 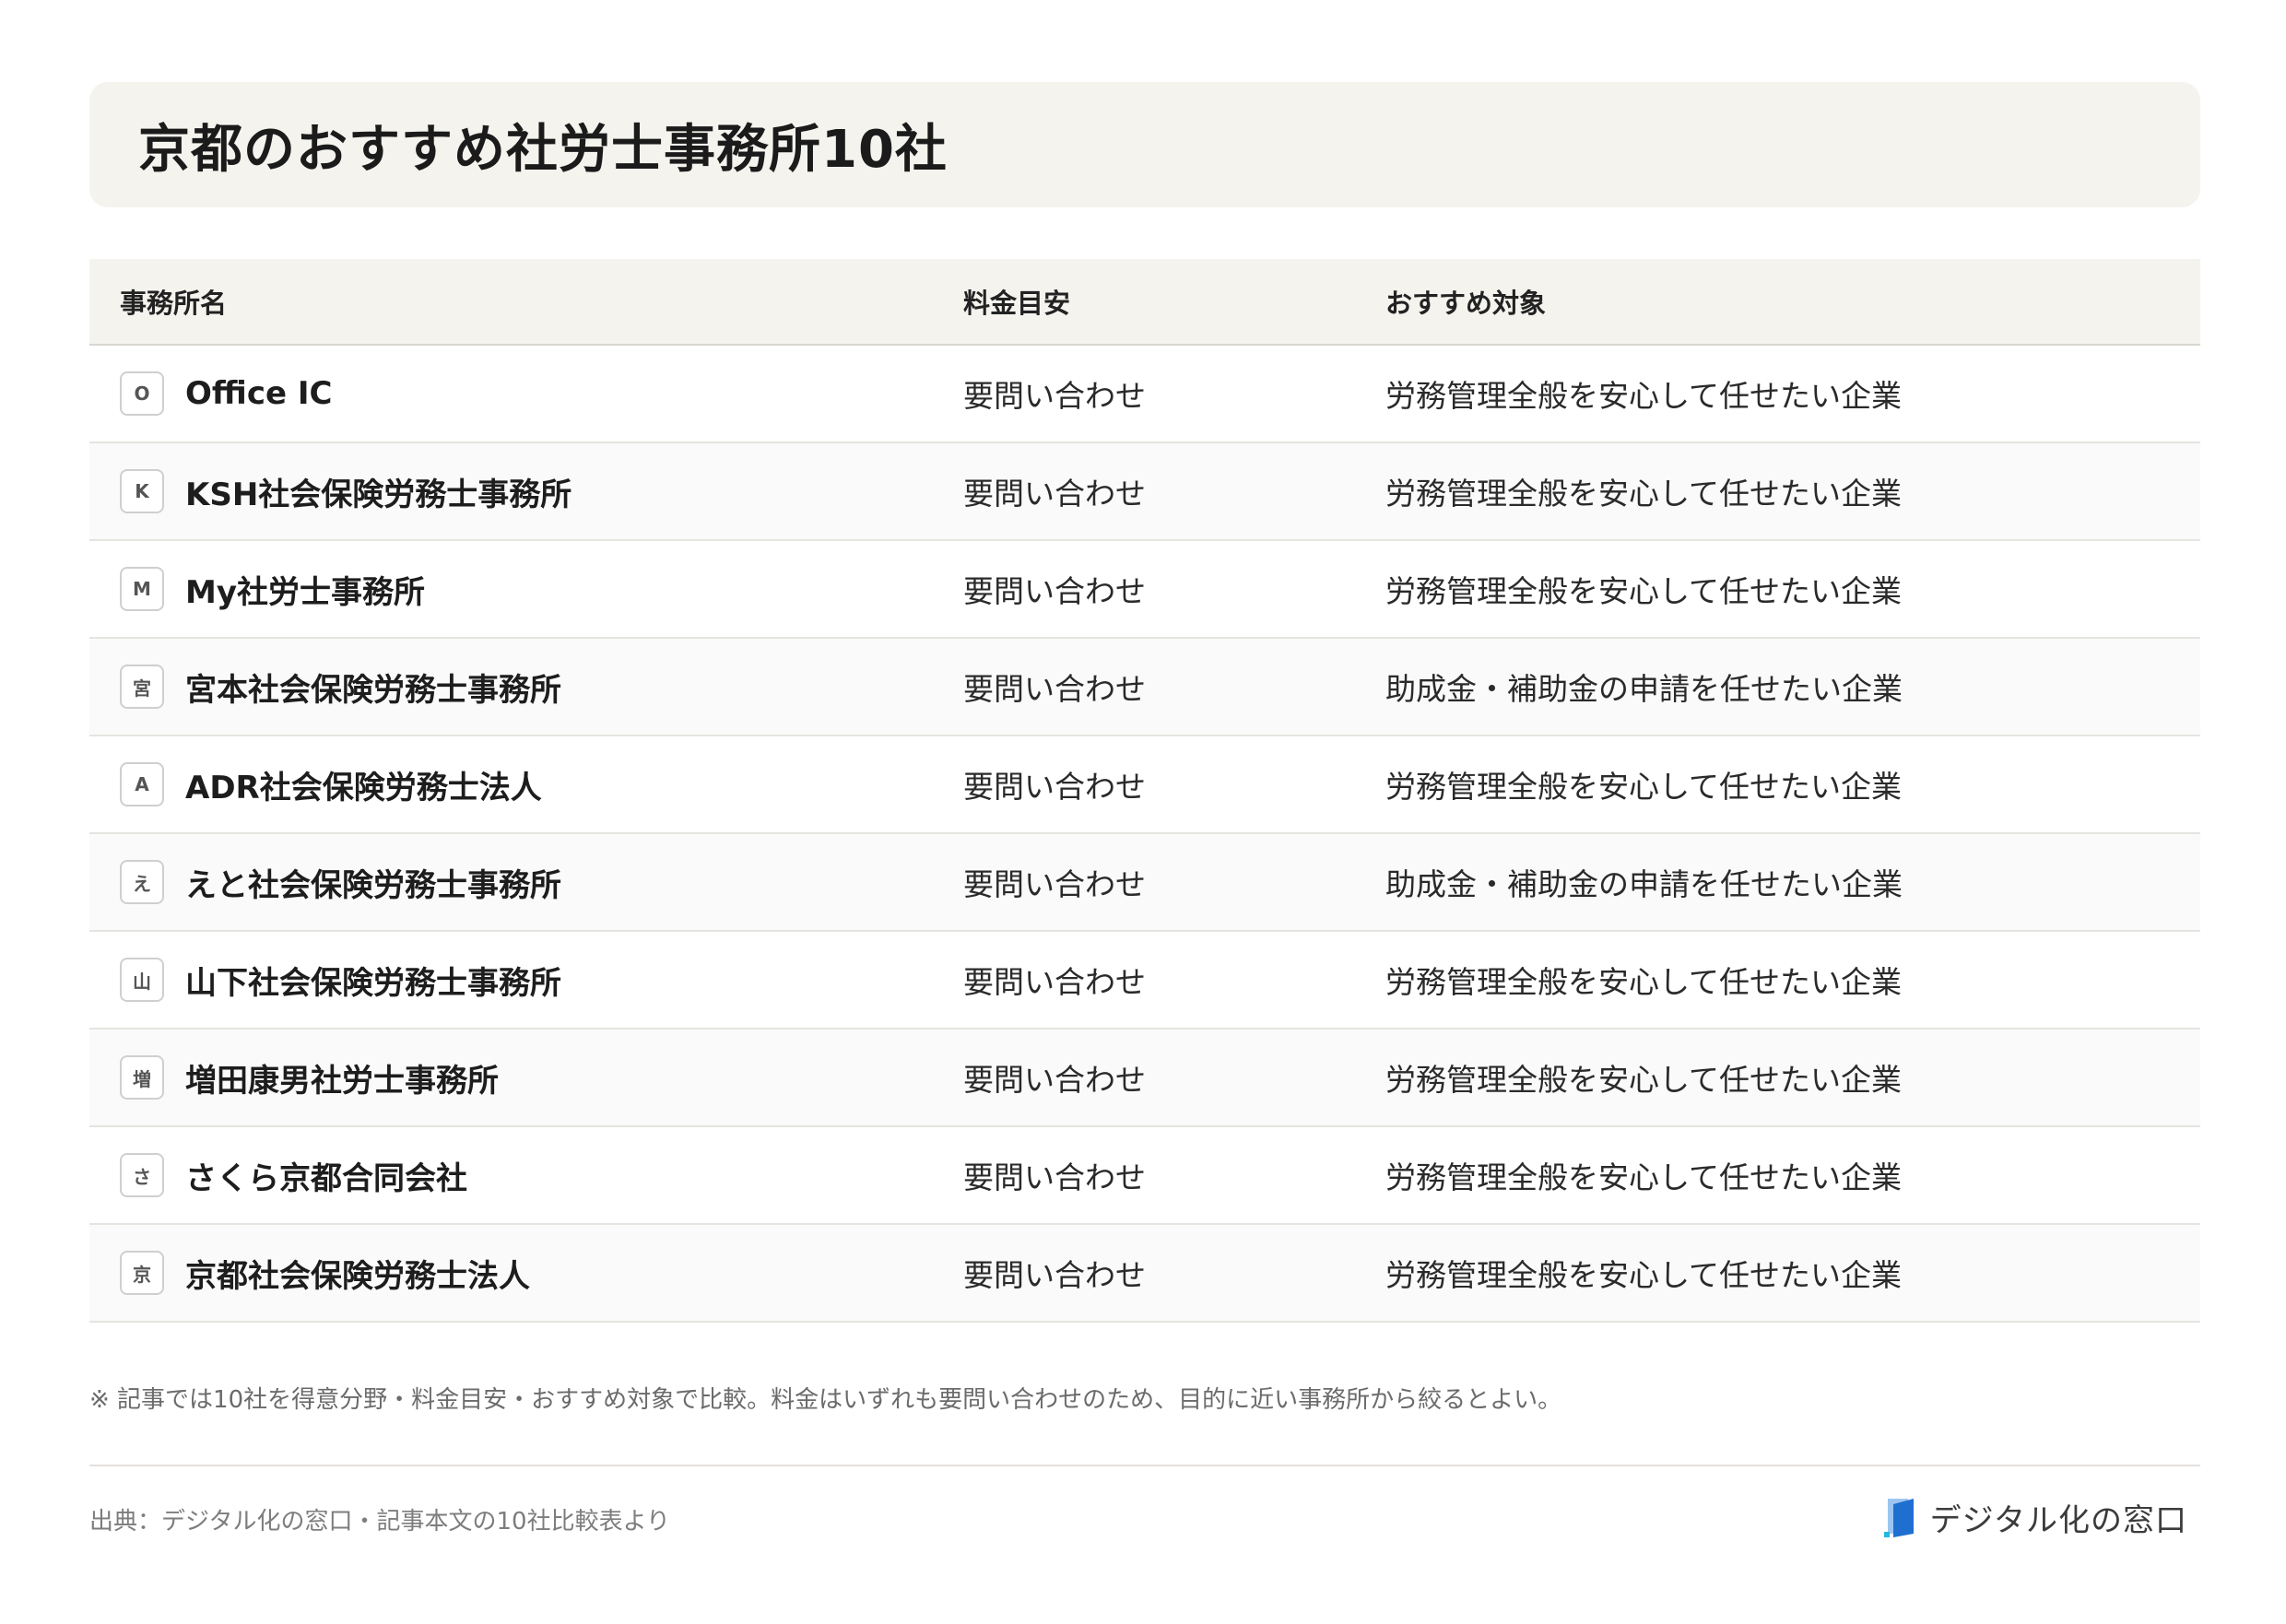 I want to click on office-name-cell: 増 増田康男社労士事務所, so click(x=309, y=1077).